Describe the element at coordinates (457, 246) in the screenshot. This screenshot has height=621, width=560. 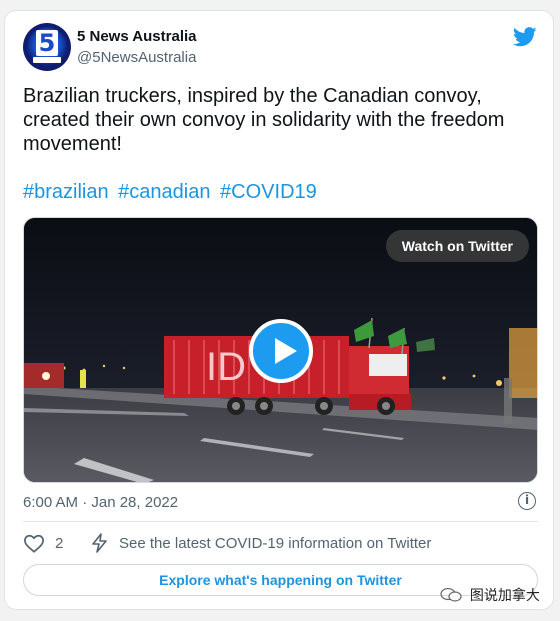
I see `watch-on-twitter-button: Watch on Twitter` at that location.